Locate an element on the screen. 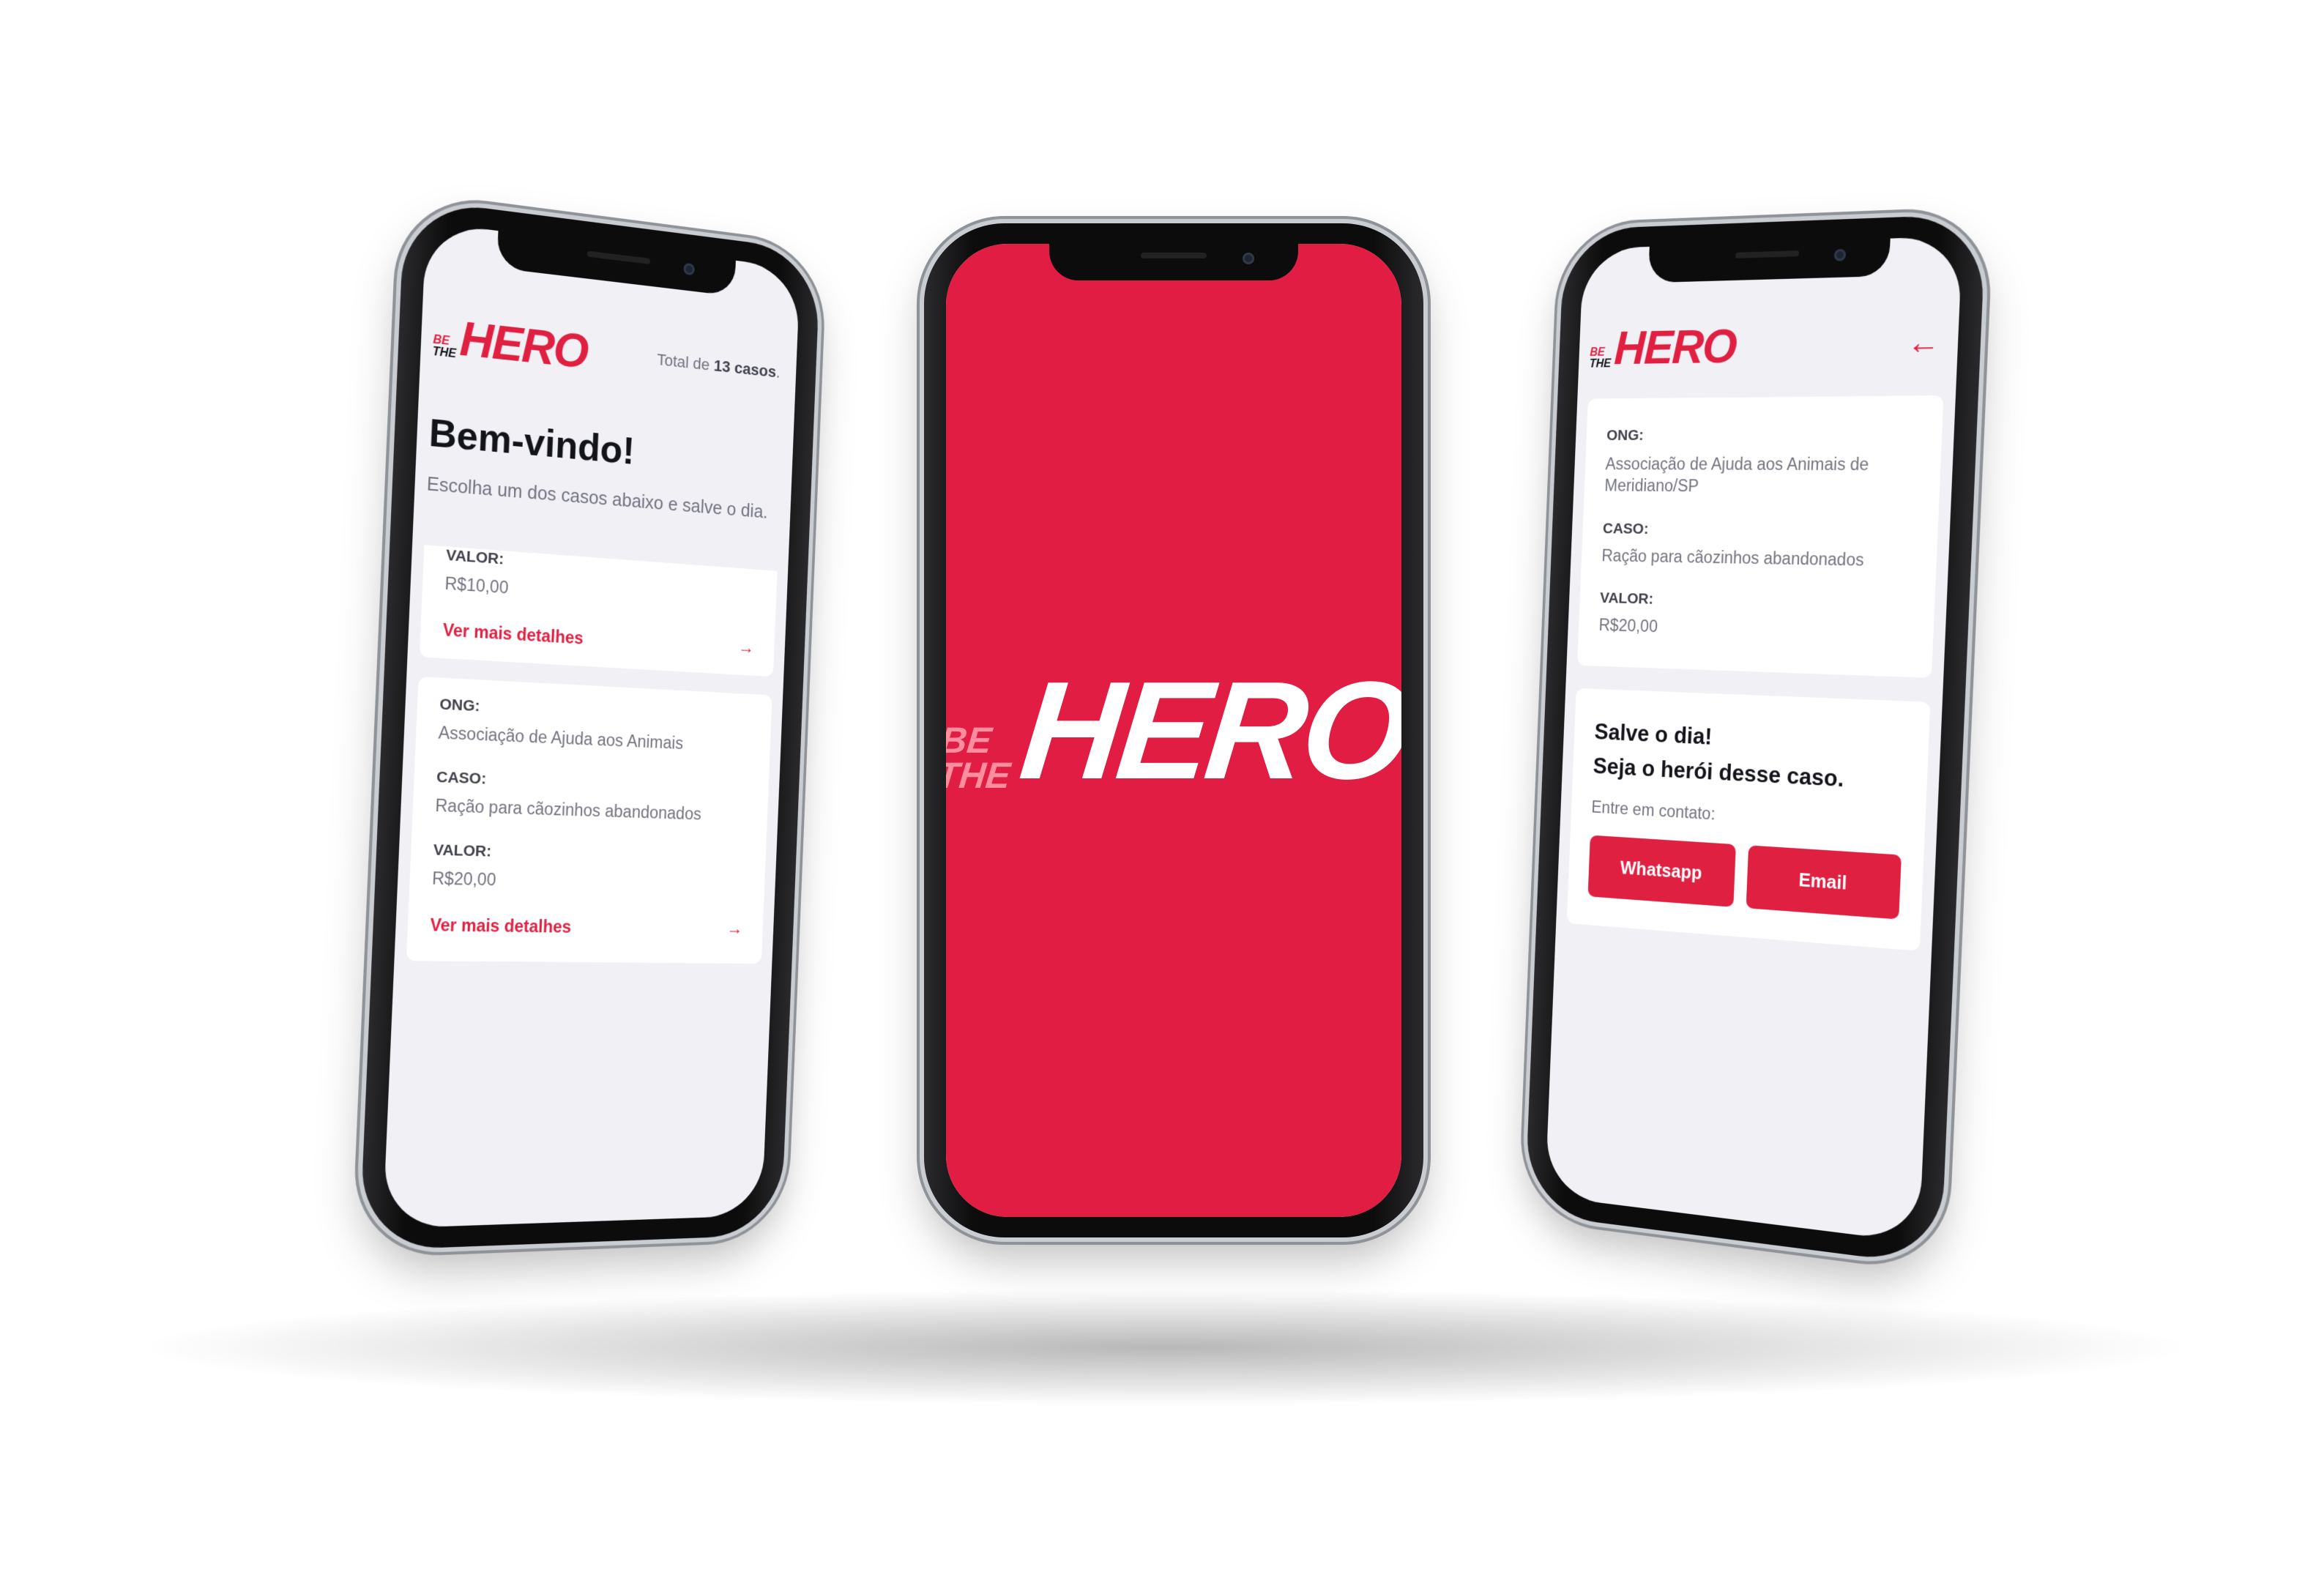  contact-actions: Whatsapp Email is located at coordinates (1744, 877).